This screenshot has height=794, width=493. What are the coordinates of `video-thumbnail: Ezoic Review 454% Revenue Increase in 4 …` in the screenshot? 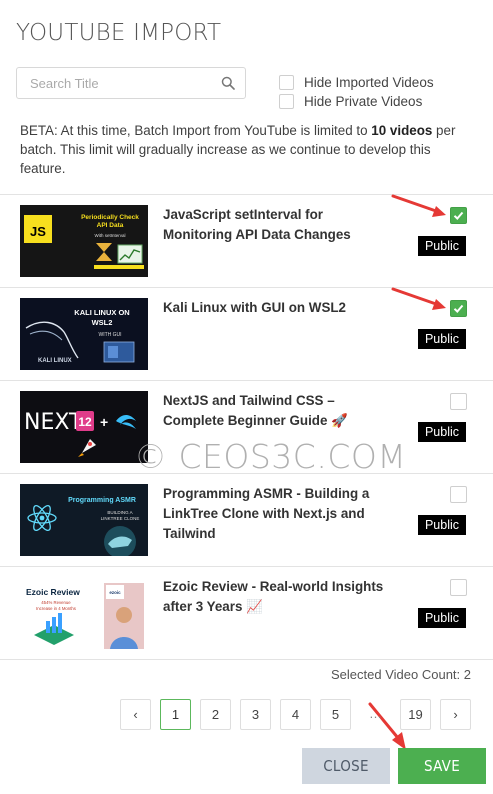 It's located at (84, 613).